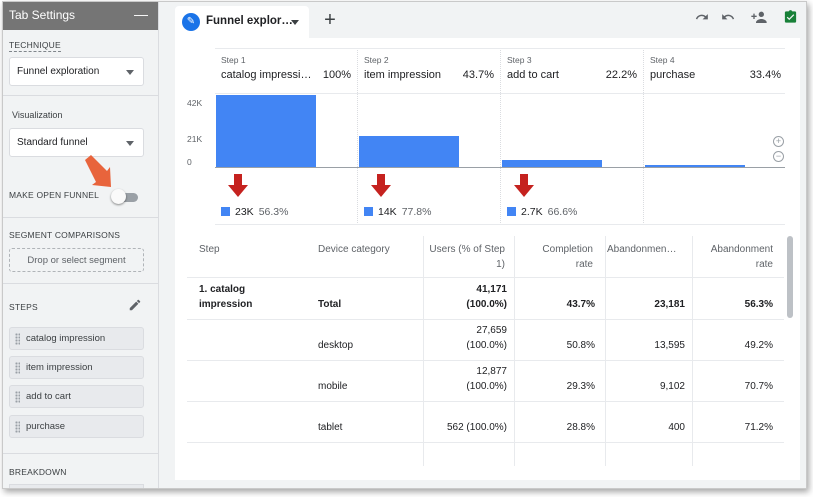 The width and height of the screenshot is (813, 497). Describe the element at coordinates (519, 60) in the screenshot. I see `step-number: Step 3` at that location.